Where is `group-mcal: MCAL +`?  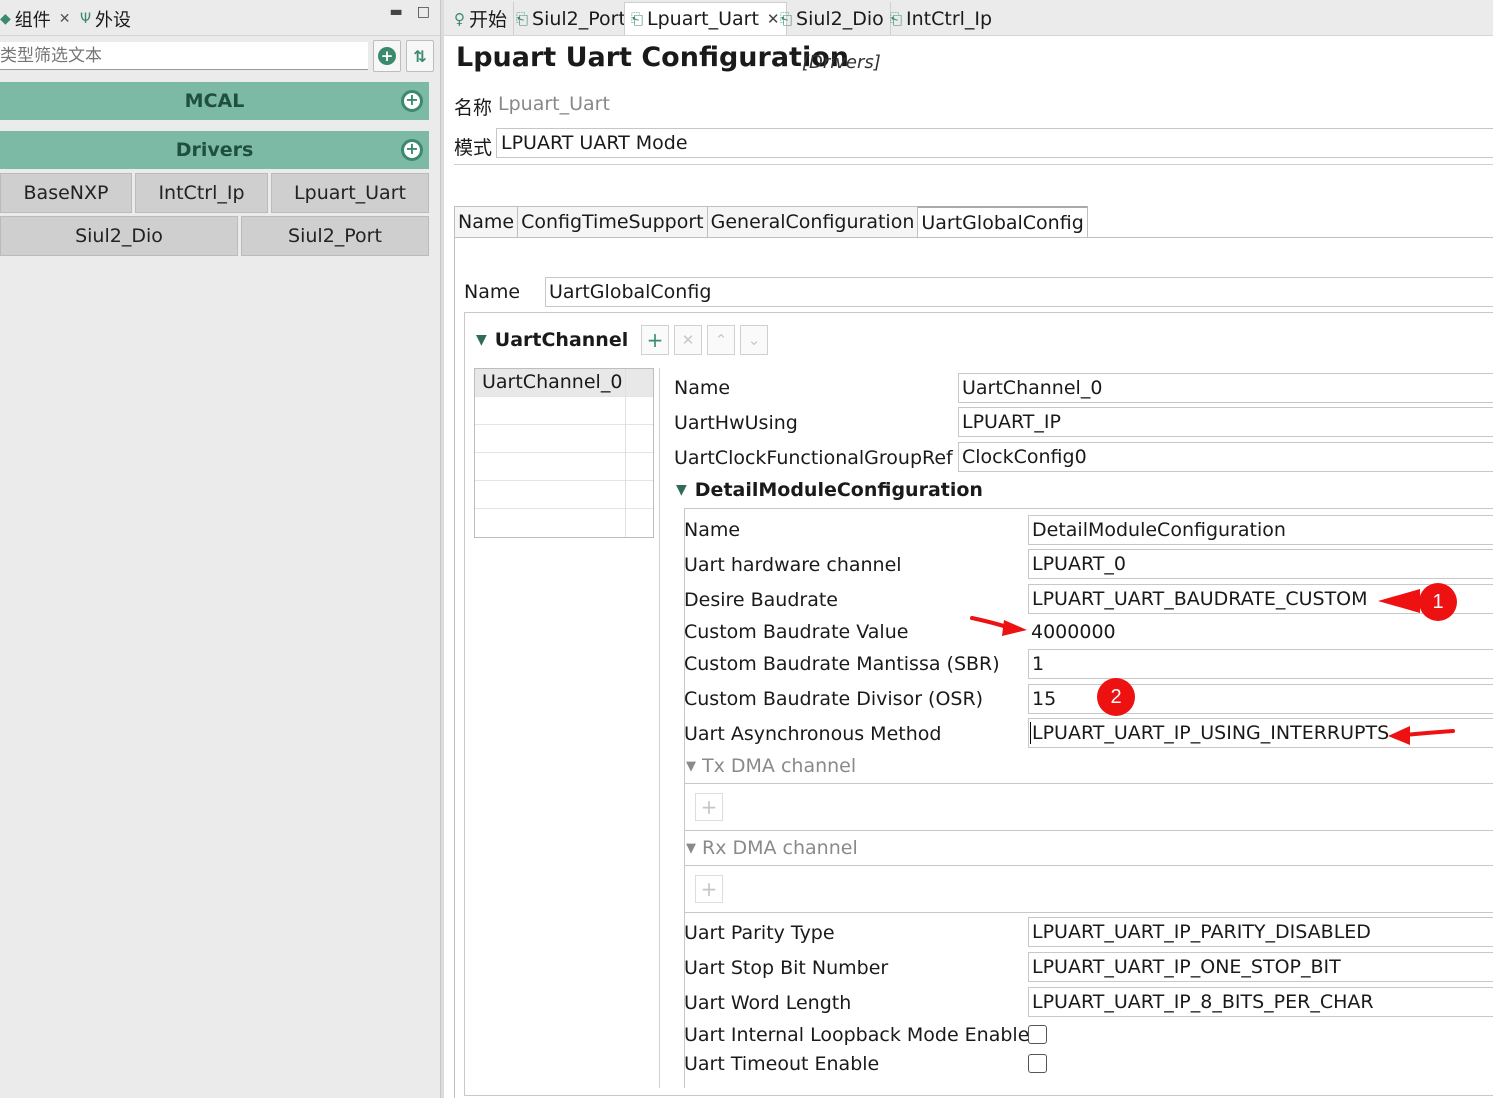
group-mcal: MCAL + is located at coordinates (214, 101).